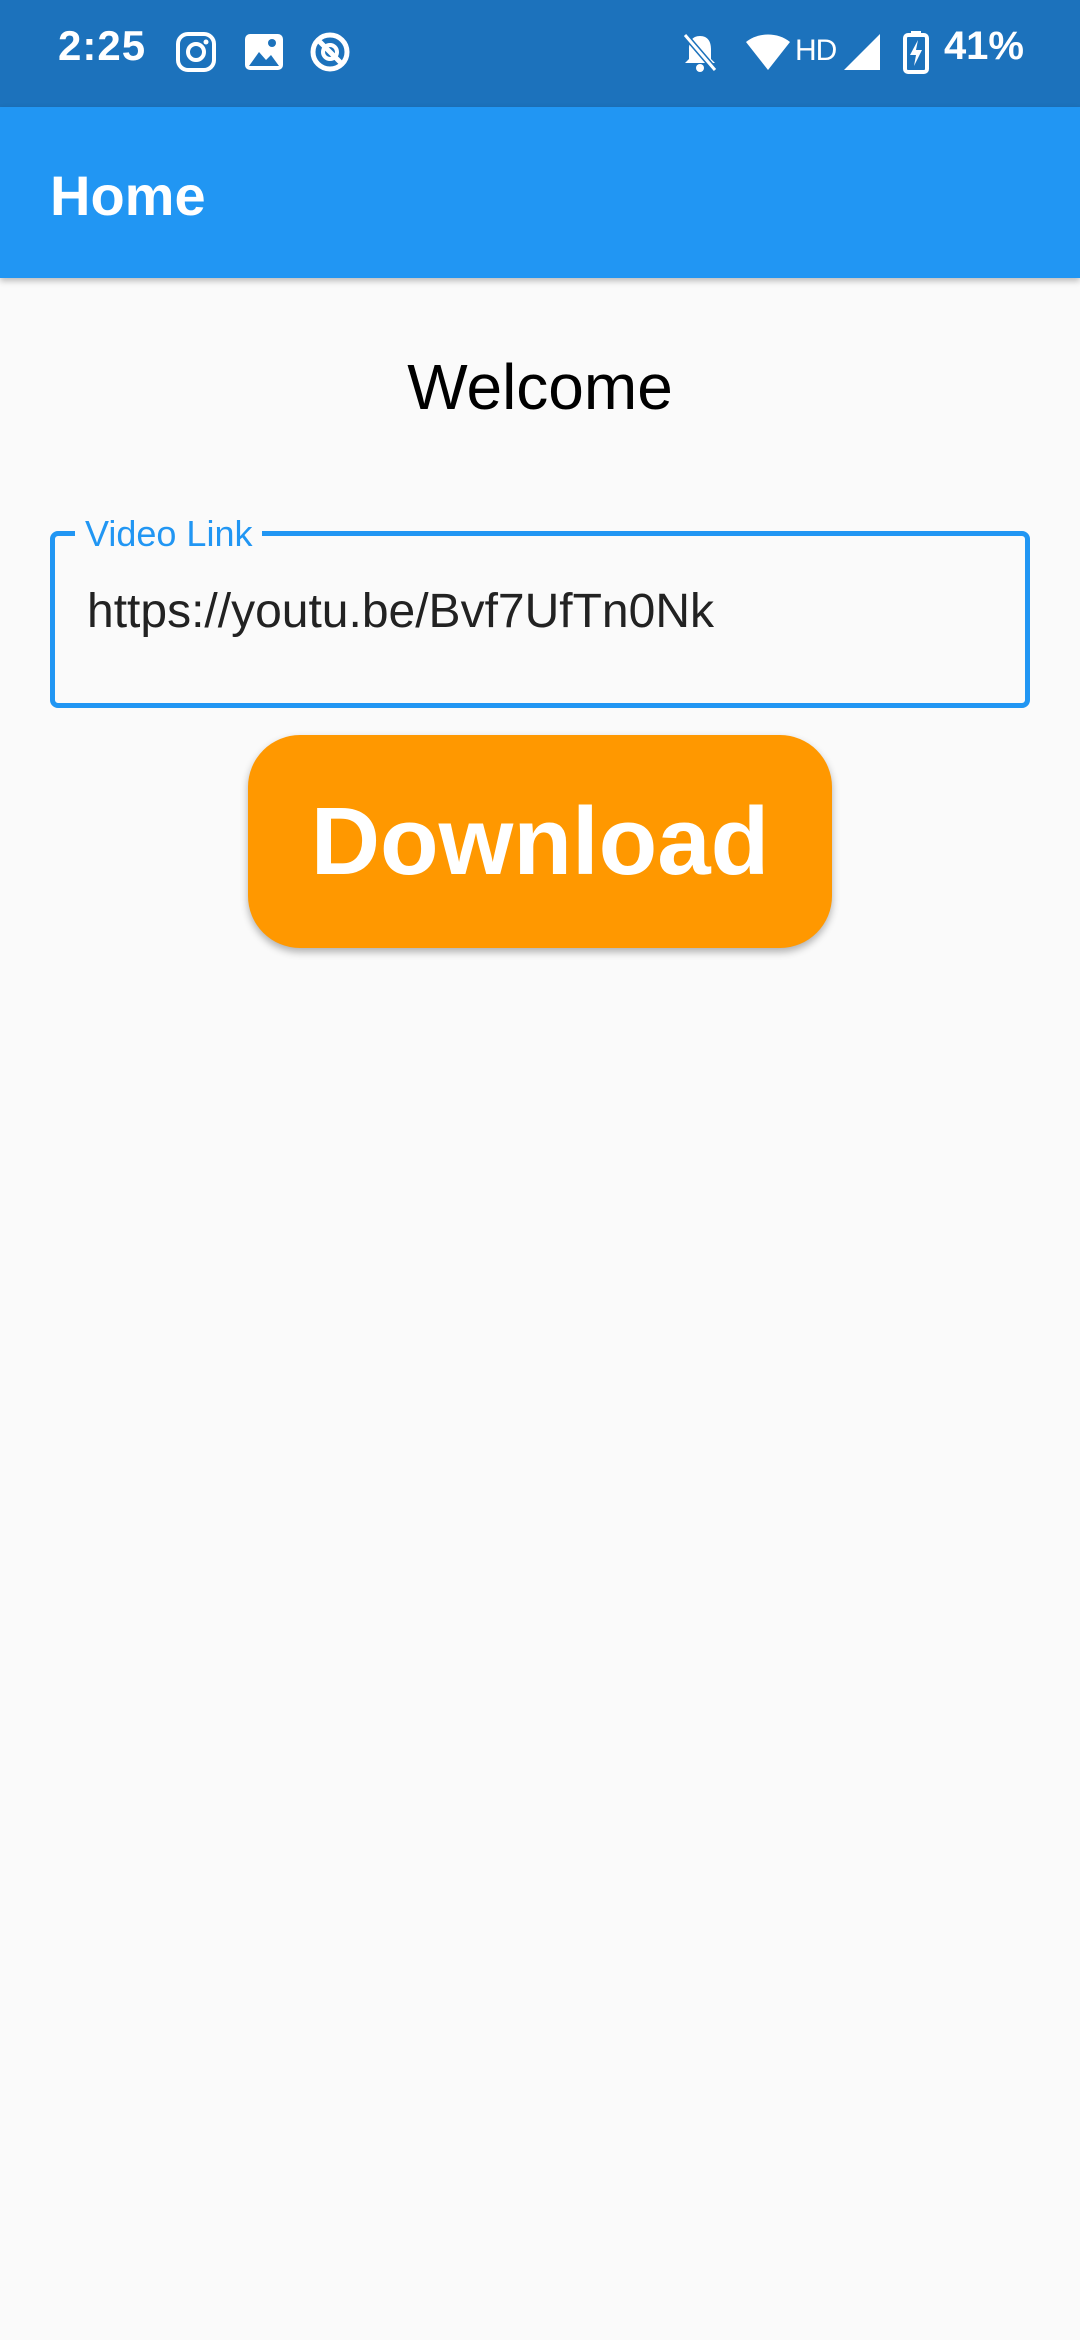 This screenshot has width=1080, height=2340. What do you see at coordinates (540, 192) in the screenshot?
I see `app-bar: Home` at bounding box center [540, 192].